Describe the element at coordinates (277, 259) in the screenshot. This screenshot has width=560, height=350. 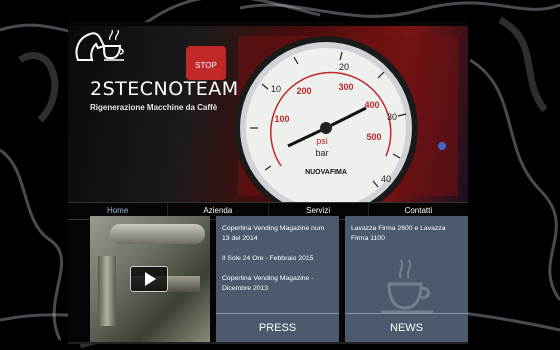
I see `press-item: Il Sole 24 Ore - Febbraio 2015` at that location.